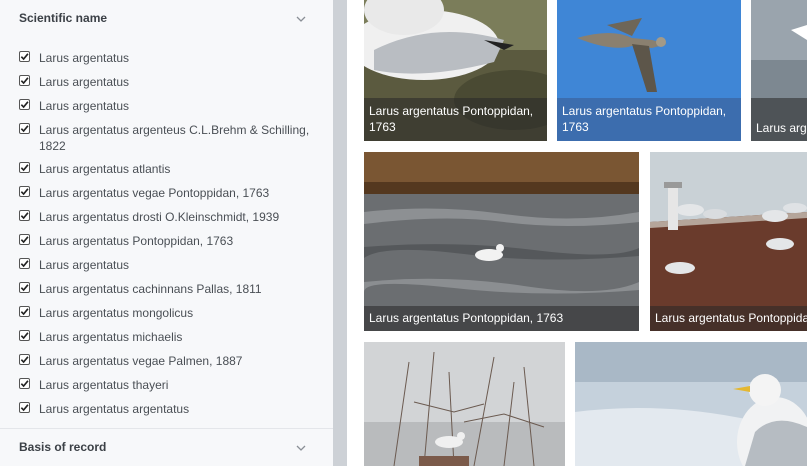 The width and height of the screenshot is (807, 466). I want to click on facet-header-scientific-name: Scientific name, so click(166, 18).